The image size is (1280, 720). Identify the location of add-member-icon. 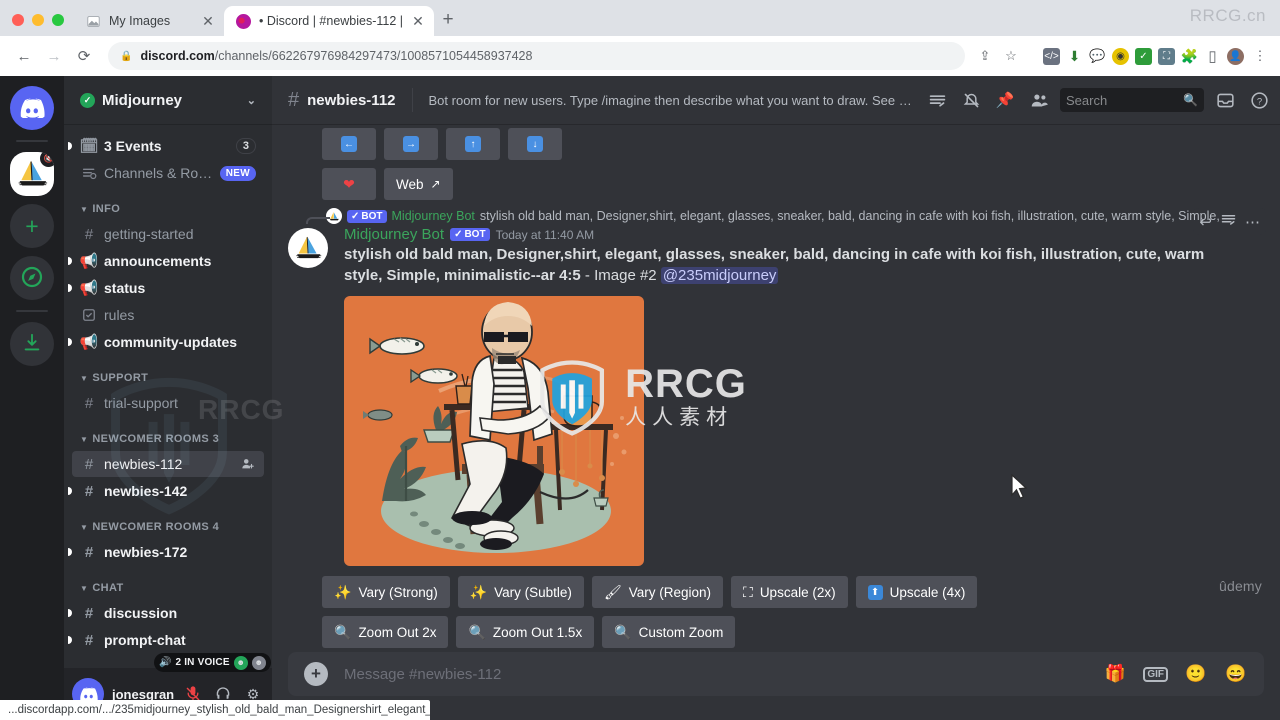
(248, 464).